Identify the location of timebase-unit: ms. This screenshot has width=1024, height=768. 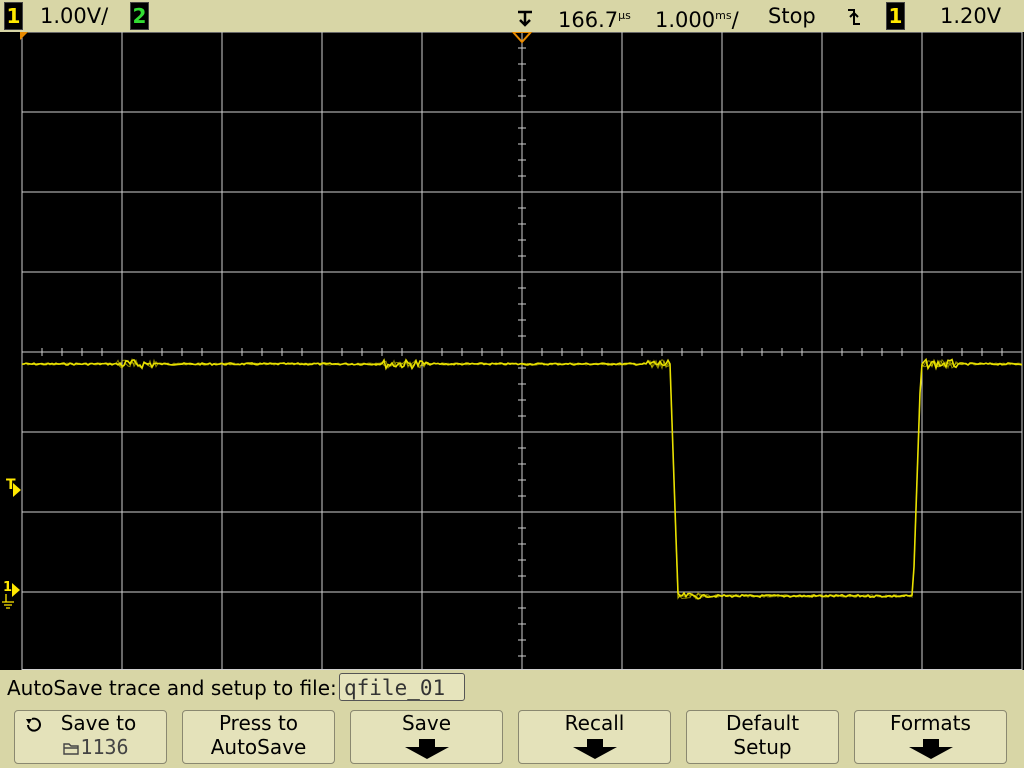
(723, 15).